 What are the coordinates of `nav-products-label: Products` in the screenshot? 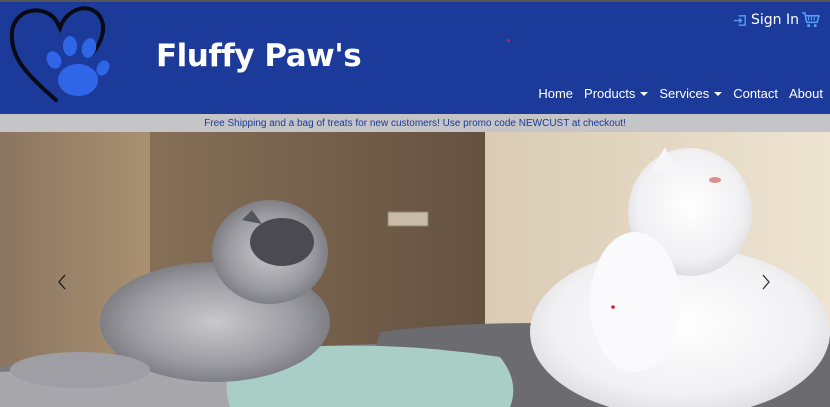 It's located at (610, 93).